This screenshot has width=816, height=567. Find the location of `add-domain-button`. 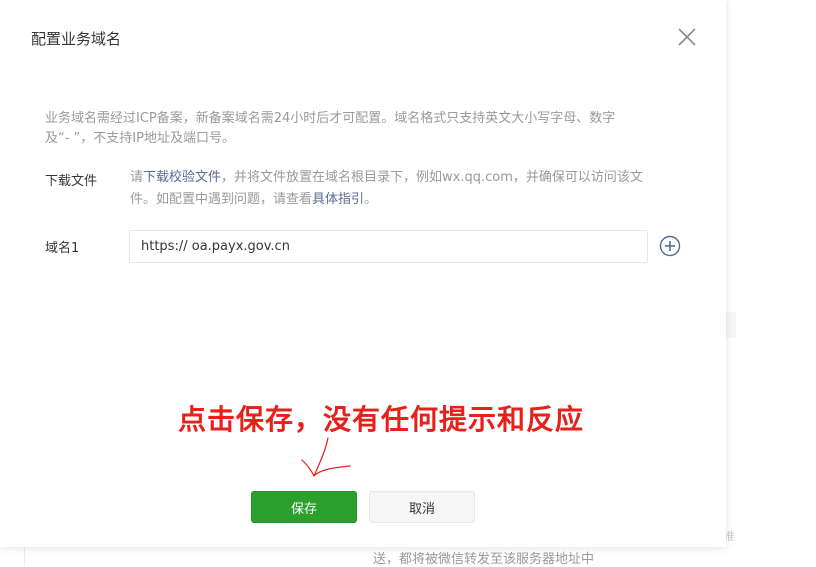

add-domain-button is located at coordinates (670, 246).